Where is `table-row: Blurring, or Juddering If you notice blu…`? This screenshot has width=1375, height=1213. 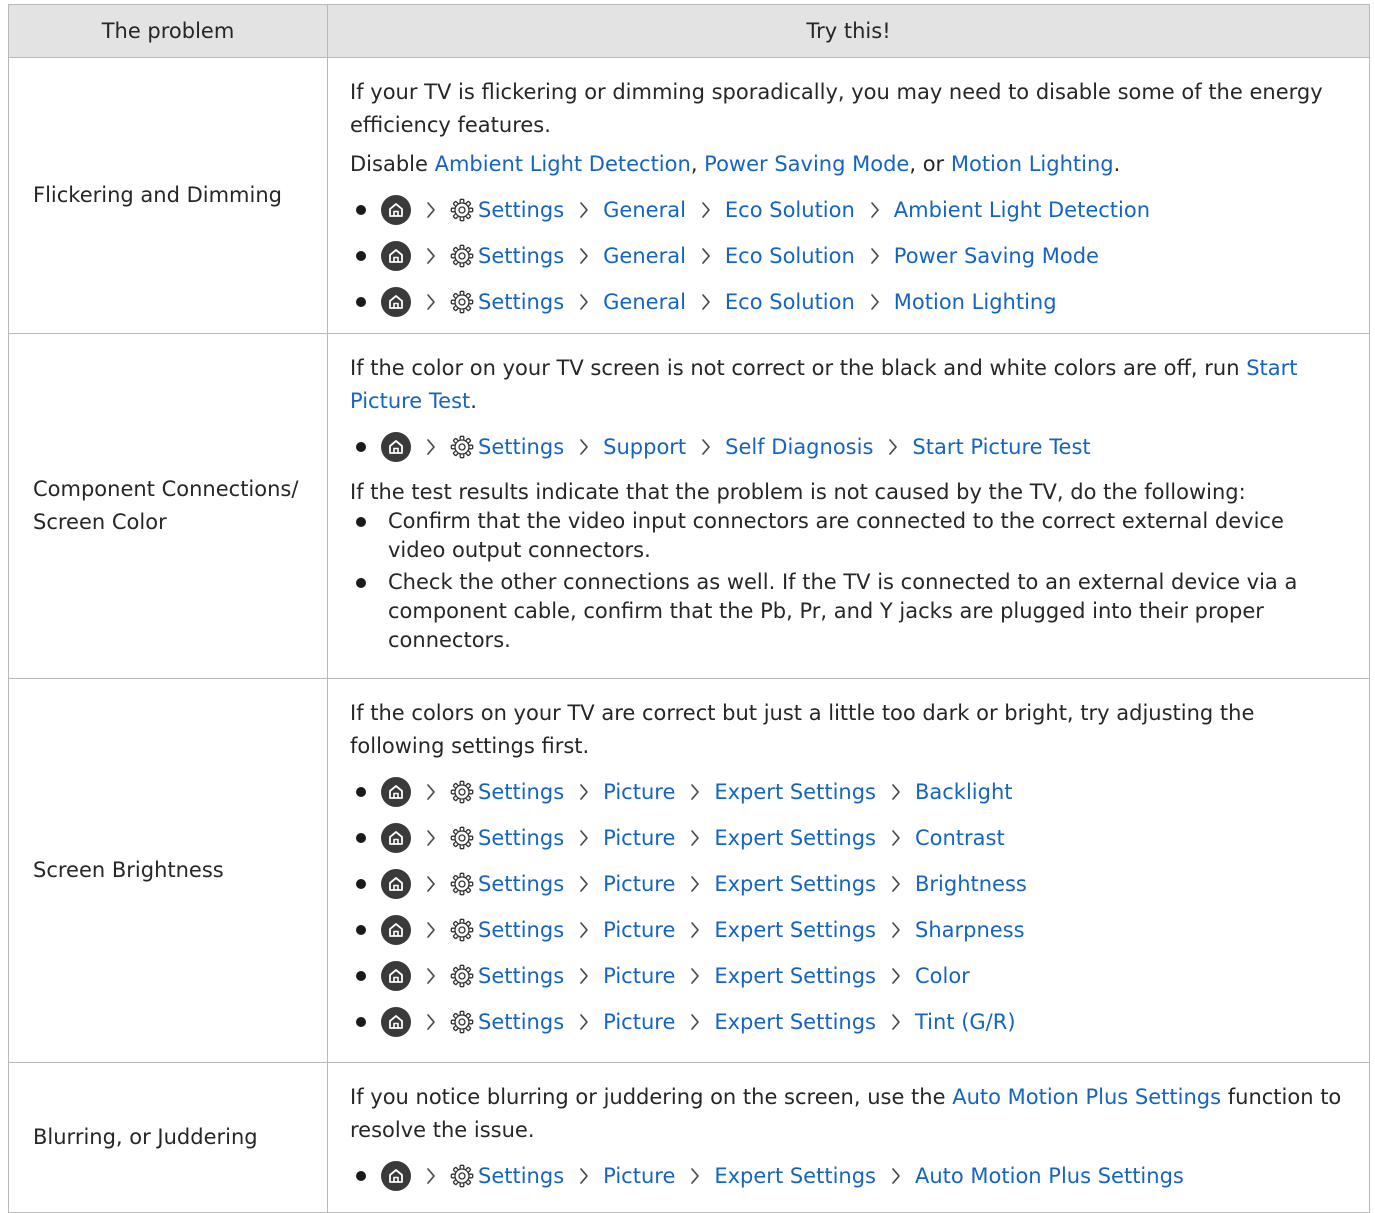 table-row: Blurring, or Juddering If you notice blu… is located at coordinates (689, 1137).